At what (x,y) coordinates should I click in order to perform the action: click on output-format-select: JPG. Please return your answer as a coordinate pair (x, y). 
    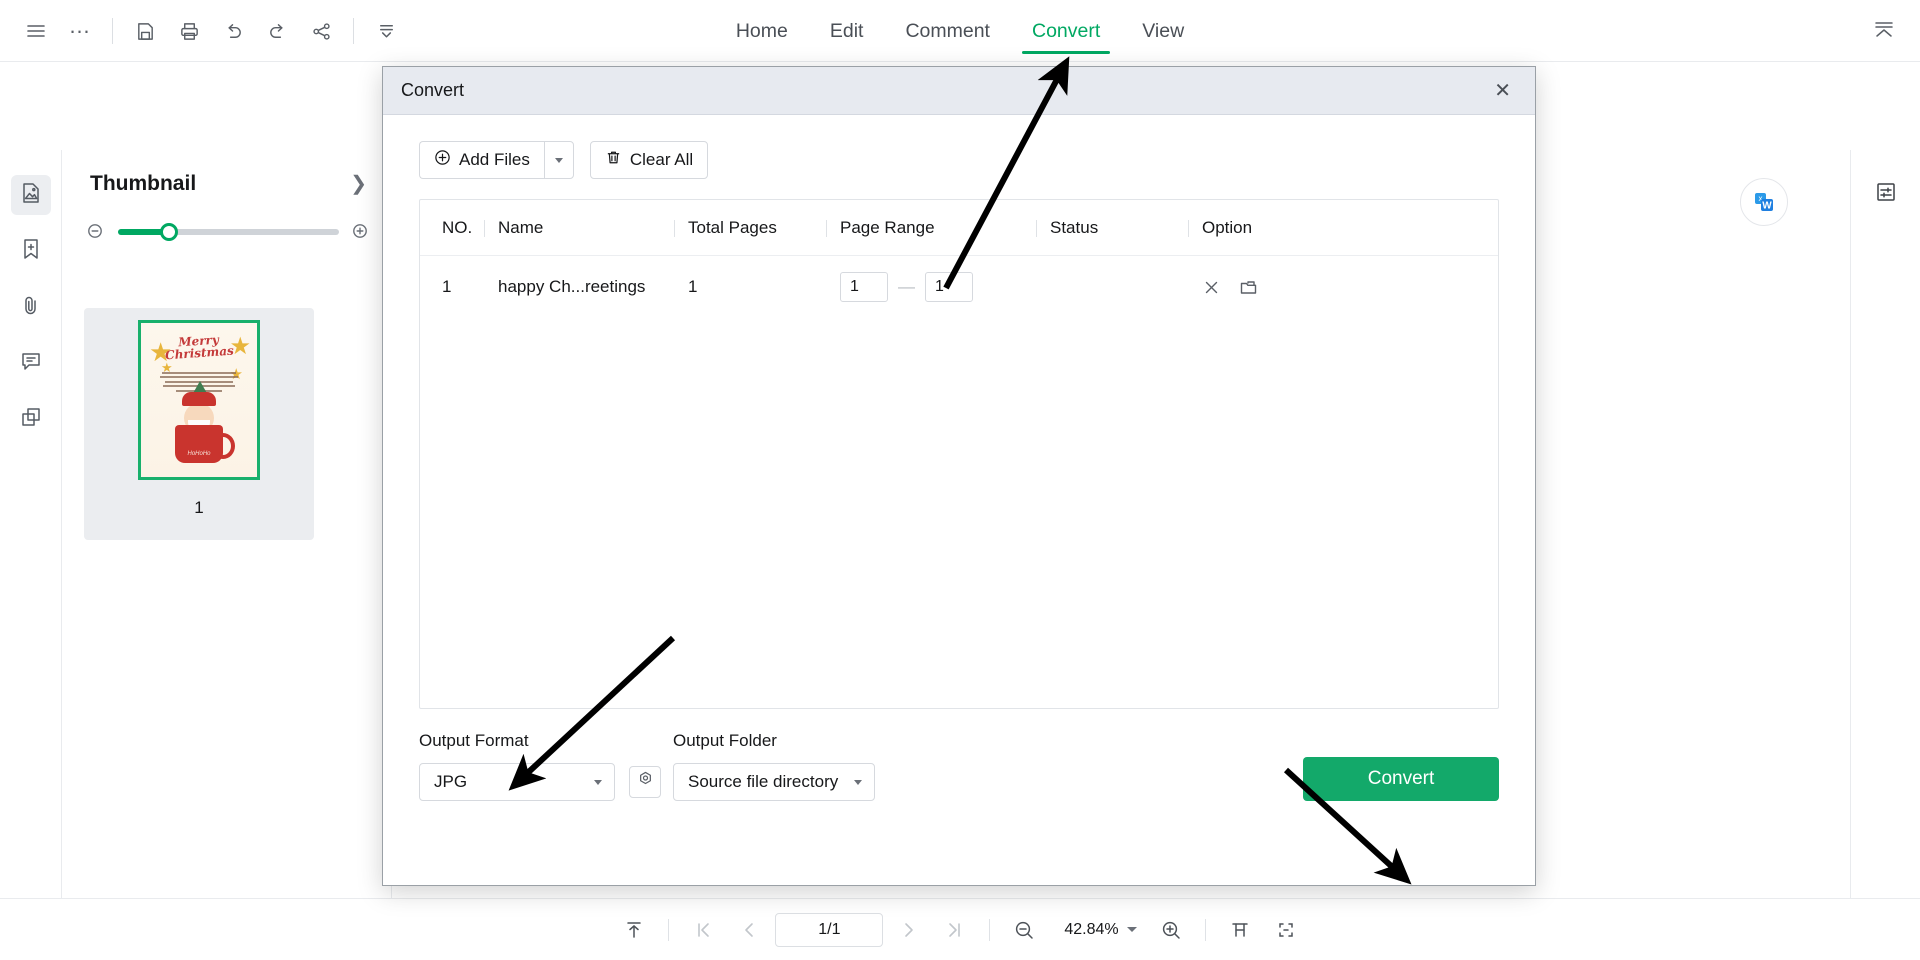
    Looking at the image, I should click on (517, 782).